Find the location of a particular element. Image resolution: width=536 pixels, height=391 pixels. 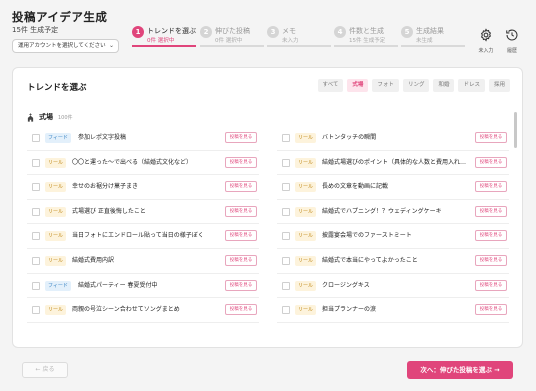

filter-chip: リング is located at coordinates (416, 85).